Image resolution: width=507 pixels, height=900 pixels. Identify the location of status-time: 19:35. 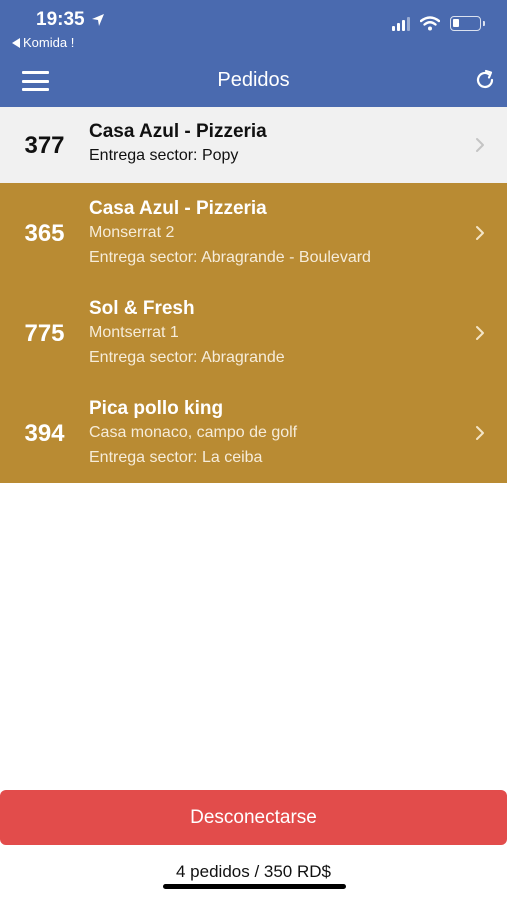
(60, 19).